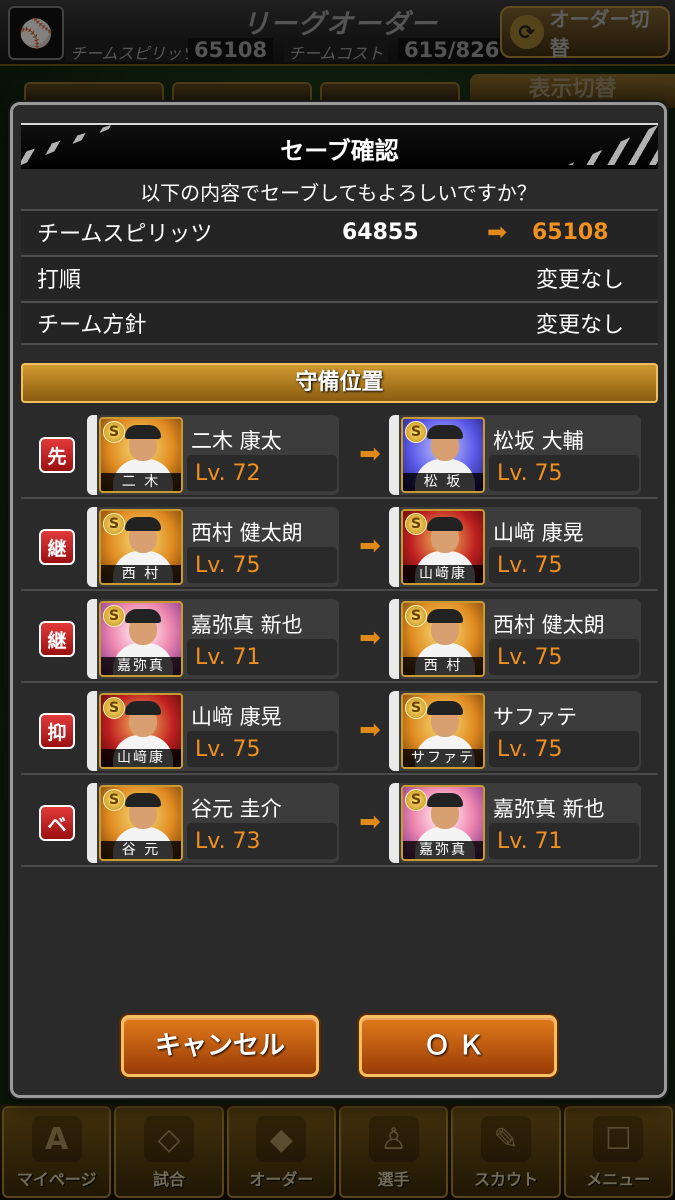 The image size is (675, 1200). I want to click on name-plate: 谷 元, so click(141, 850).